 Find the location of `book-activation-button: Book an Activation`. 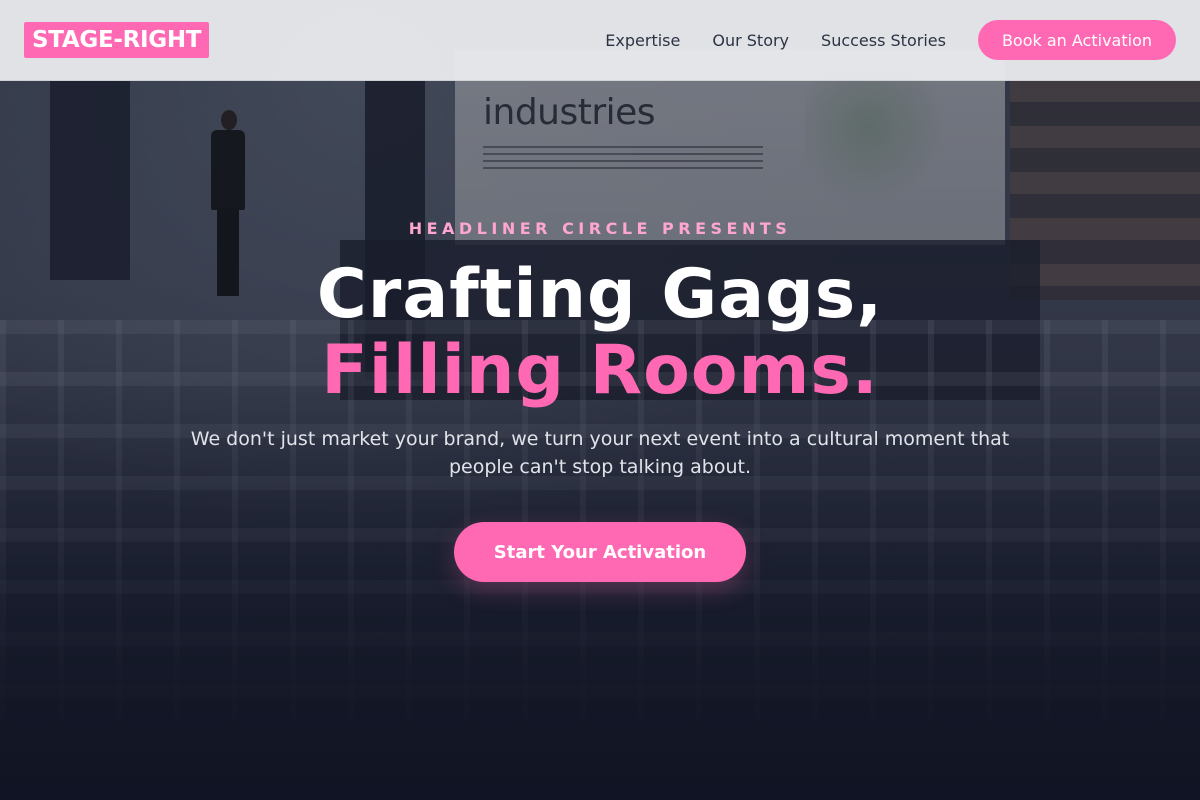

book-activation-button: Book an Activation is located at coordinates (1076, 40).